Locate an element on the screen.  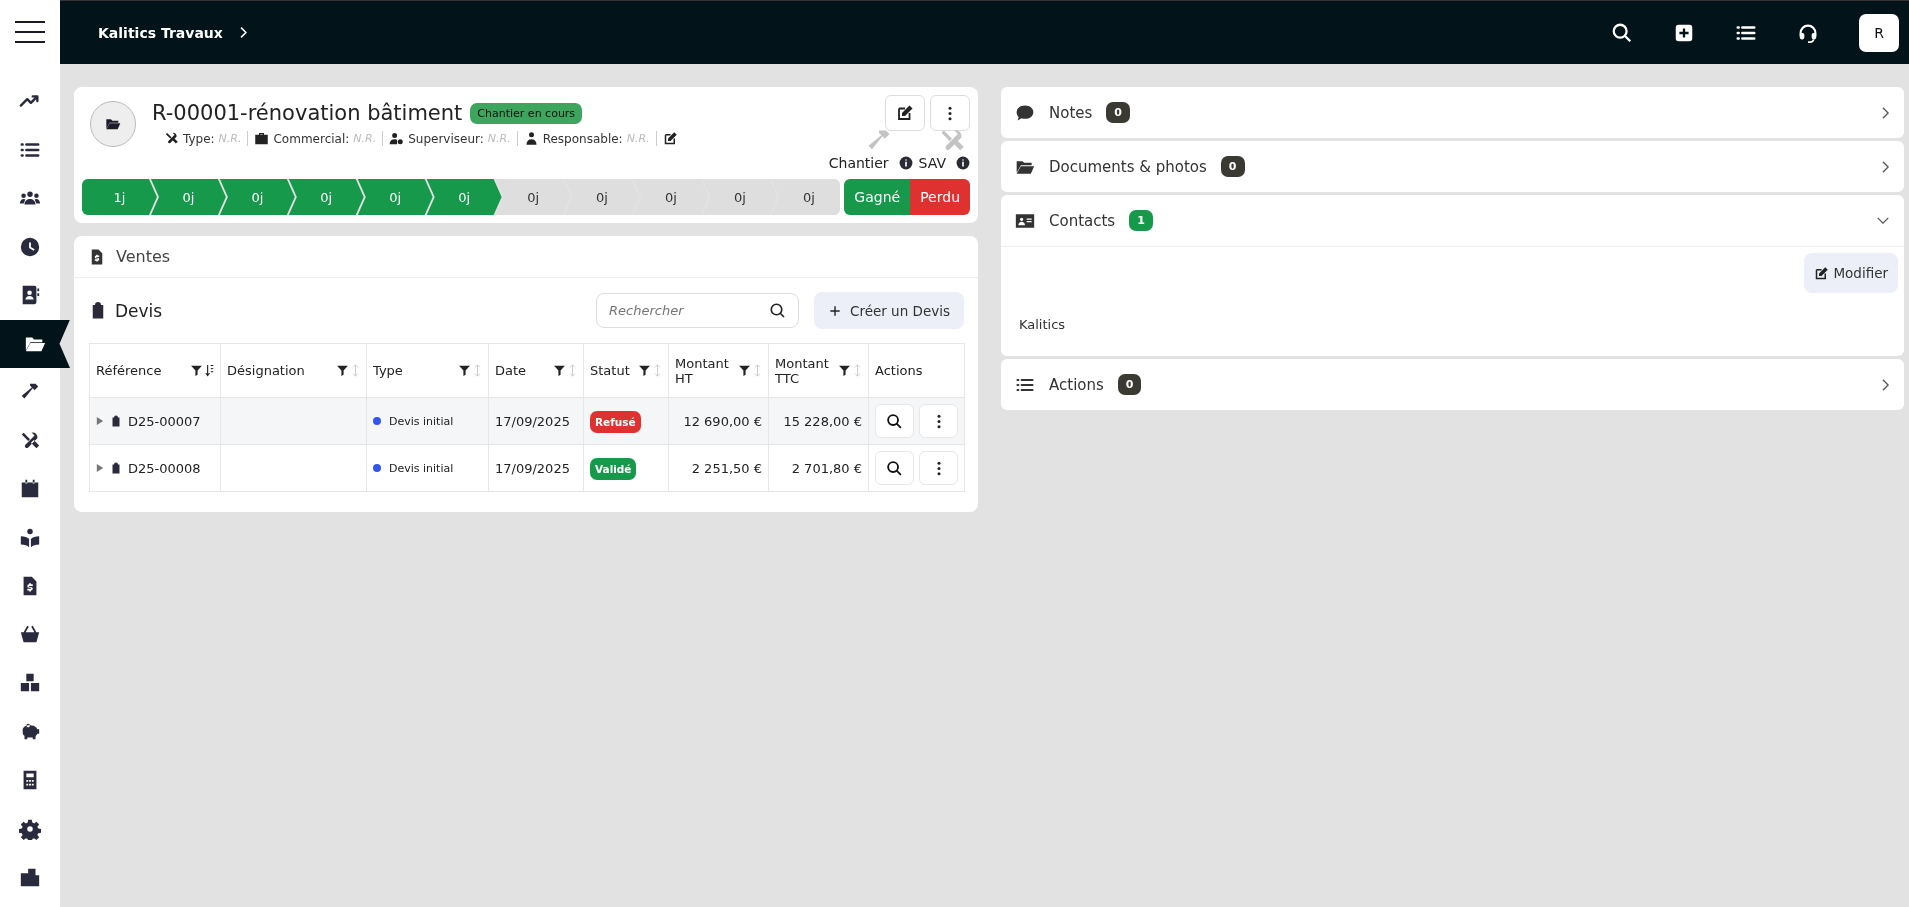
count-badge: 1 is located at coordinates (1141, 220).